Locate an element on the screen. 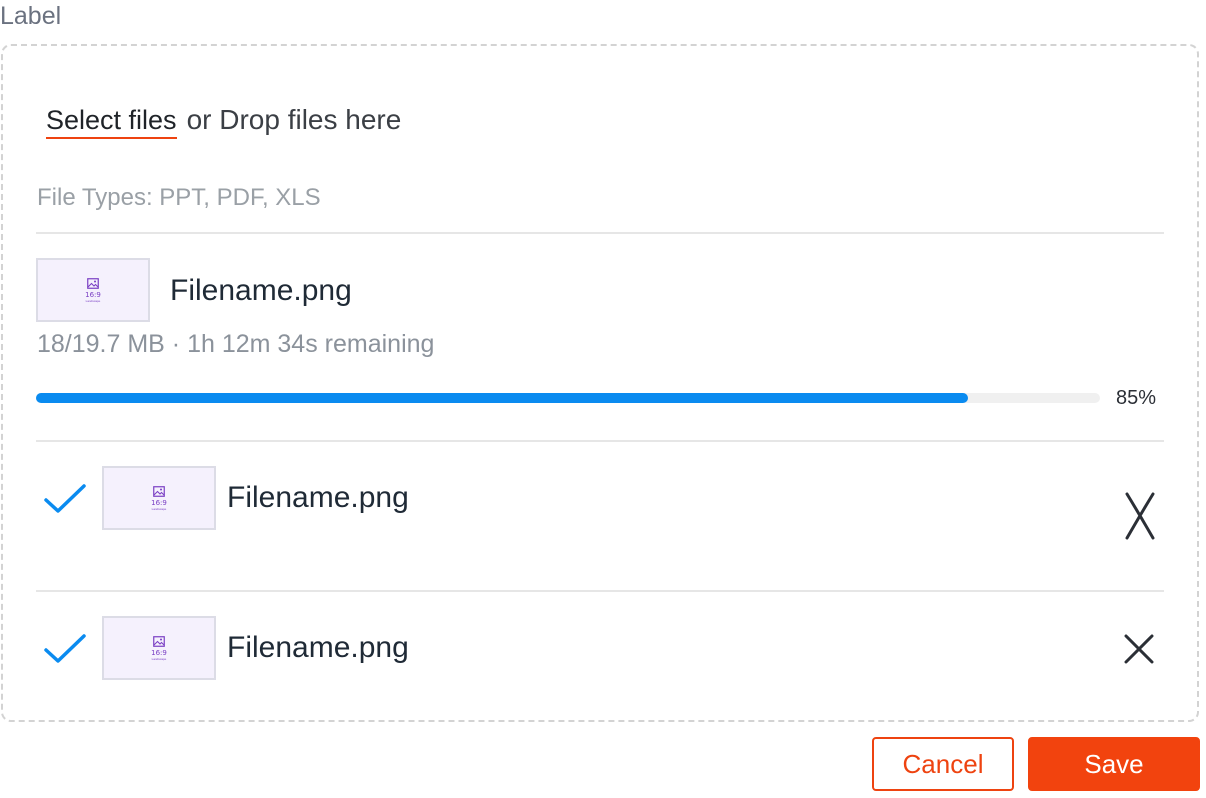 The image size is (1206, 798). field-label: Label is located at coordinates (31, 16).